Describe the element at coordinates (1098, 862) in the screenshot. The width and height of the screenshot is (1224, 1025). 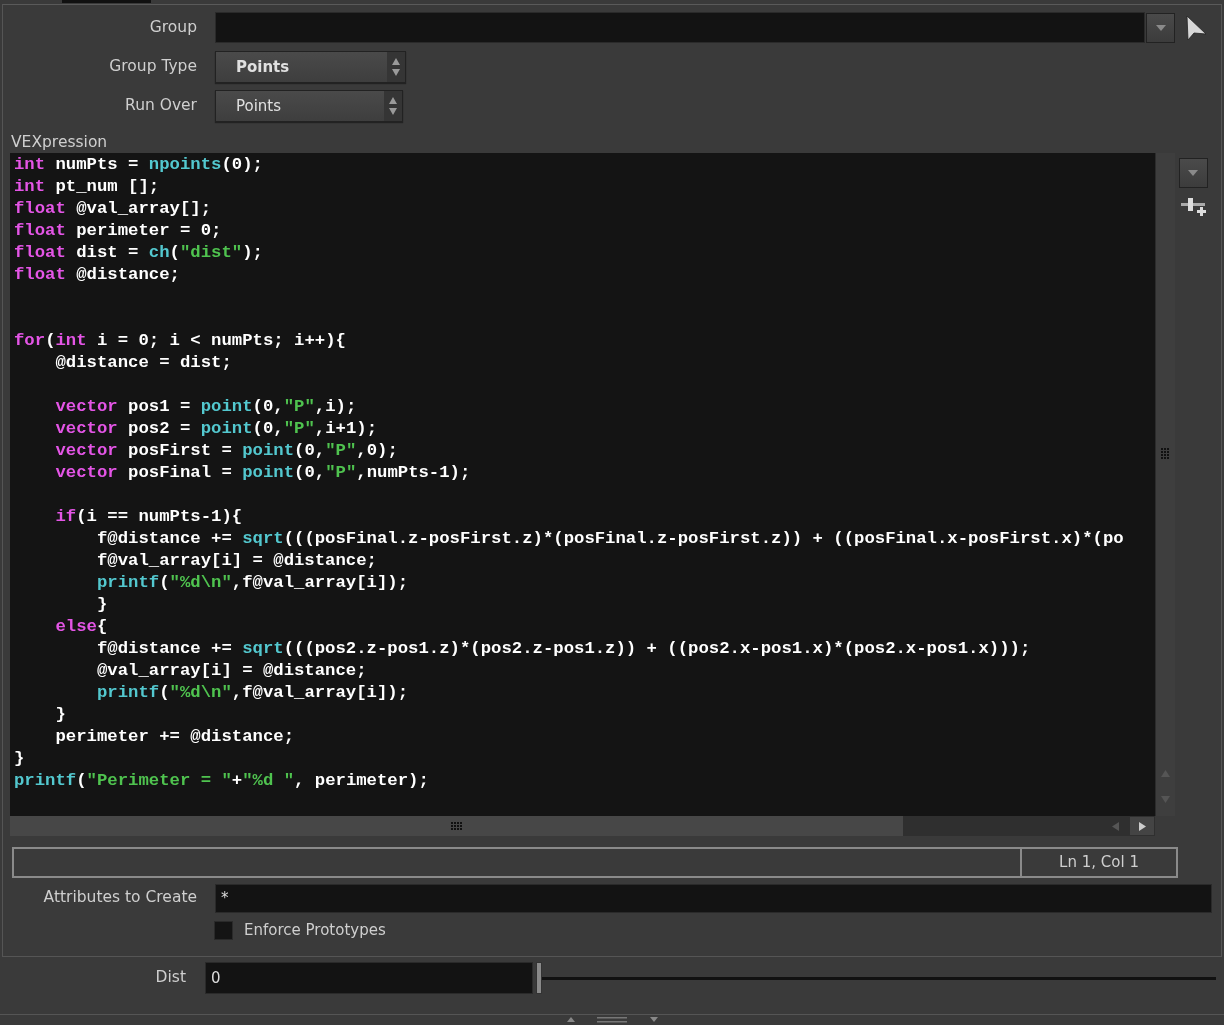
I see `cursor-position: Ln 1, Col 1` at that location.